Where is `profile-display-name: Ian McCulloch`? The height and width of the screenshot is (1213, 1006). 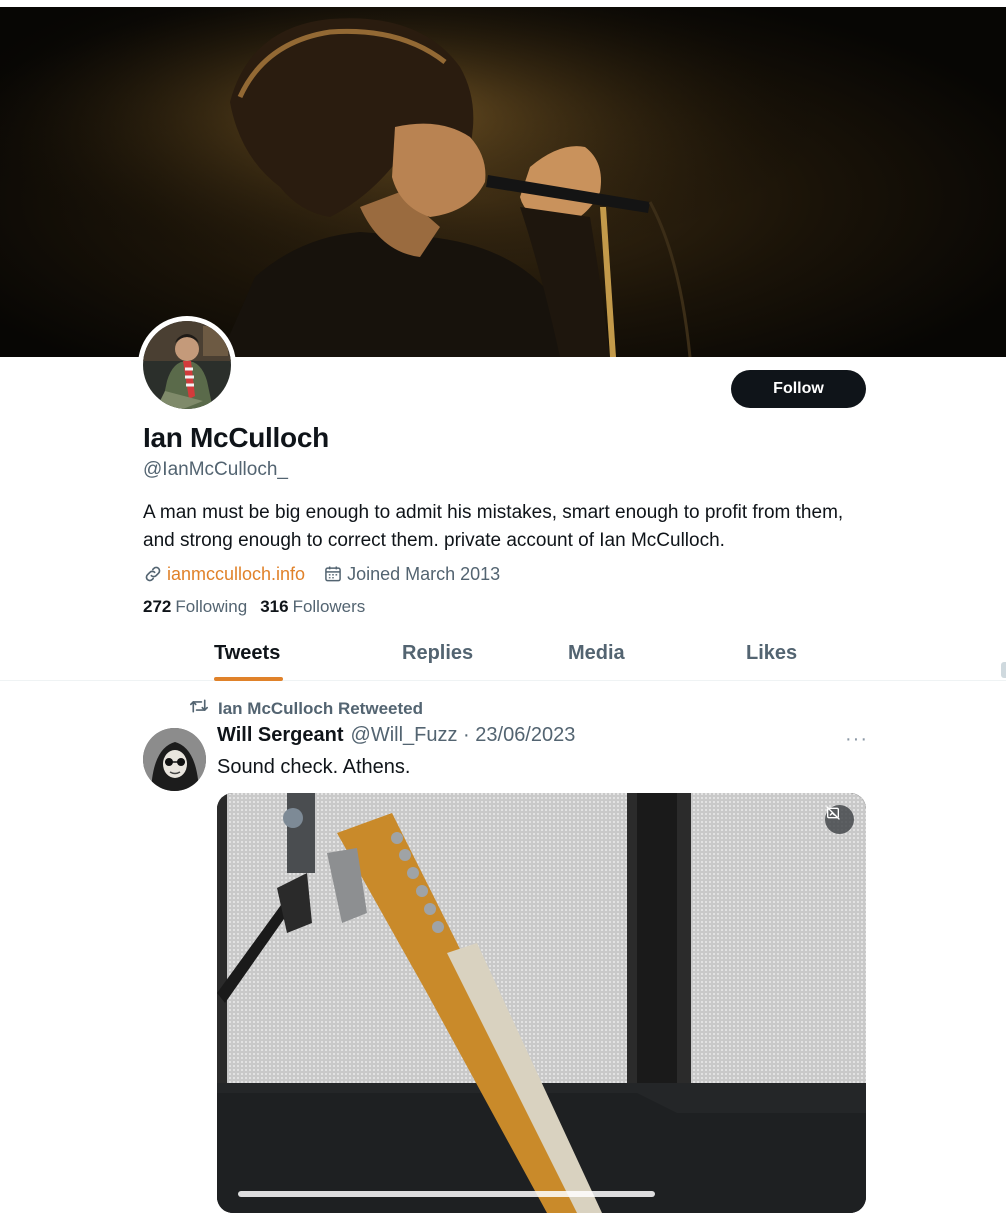 profile-display-name: Ian McCulloch is located at coordinates (236, 437).